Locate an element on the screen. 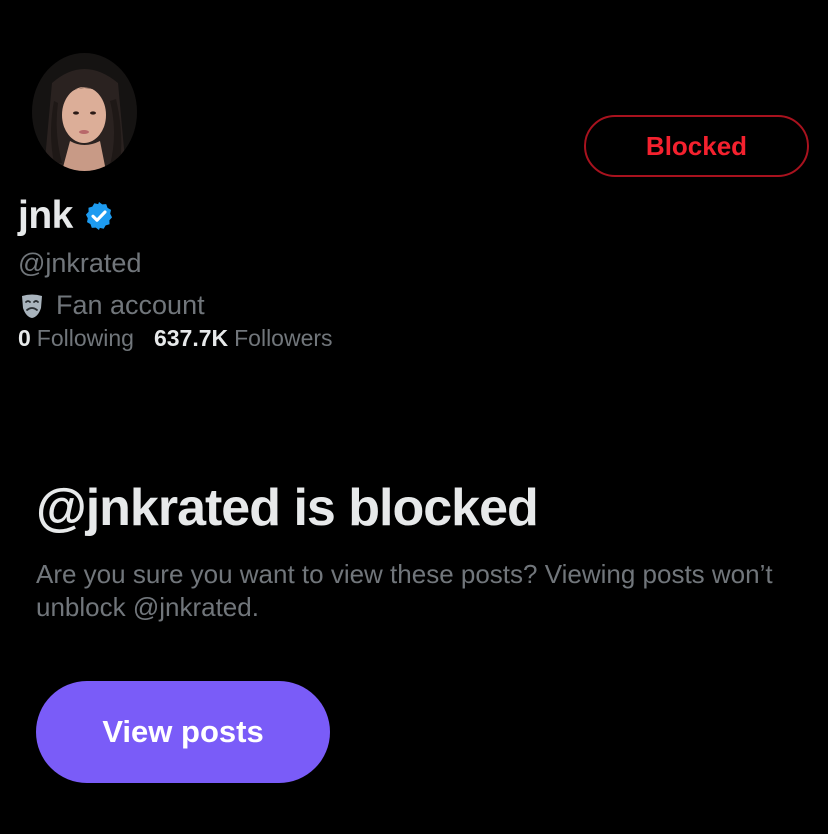  verified-badge-icon is located at coordinates (99, 216).